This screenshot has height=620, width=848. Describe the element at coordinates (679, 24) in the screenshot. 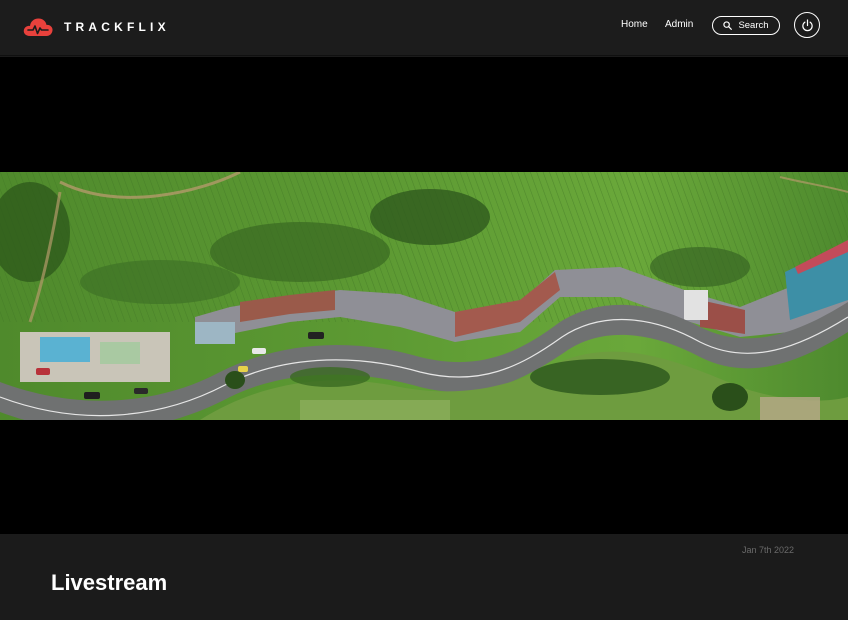

I see `nav-admin-link: Admin` at that location.